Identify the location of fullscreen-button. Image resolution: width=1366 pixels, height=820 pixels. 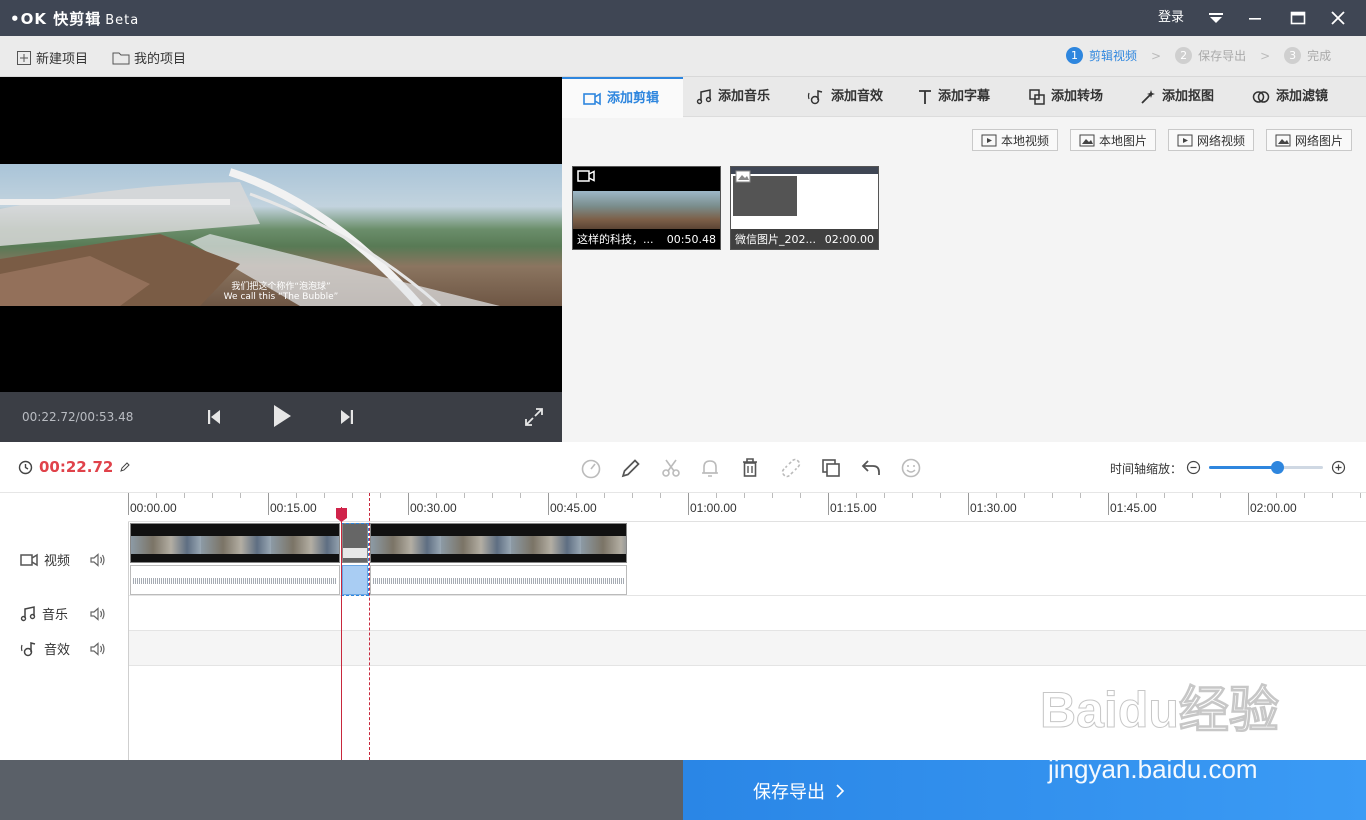
(534, 419).